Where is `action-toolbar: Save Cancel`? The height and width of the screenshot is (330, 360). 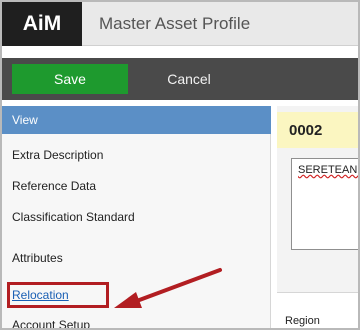 action-toolbar: Save Cancel is located at coordinates (180, 79).